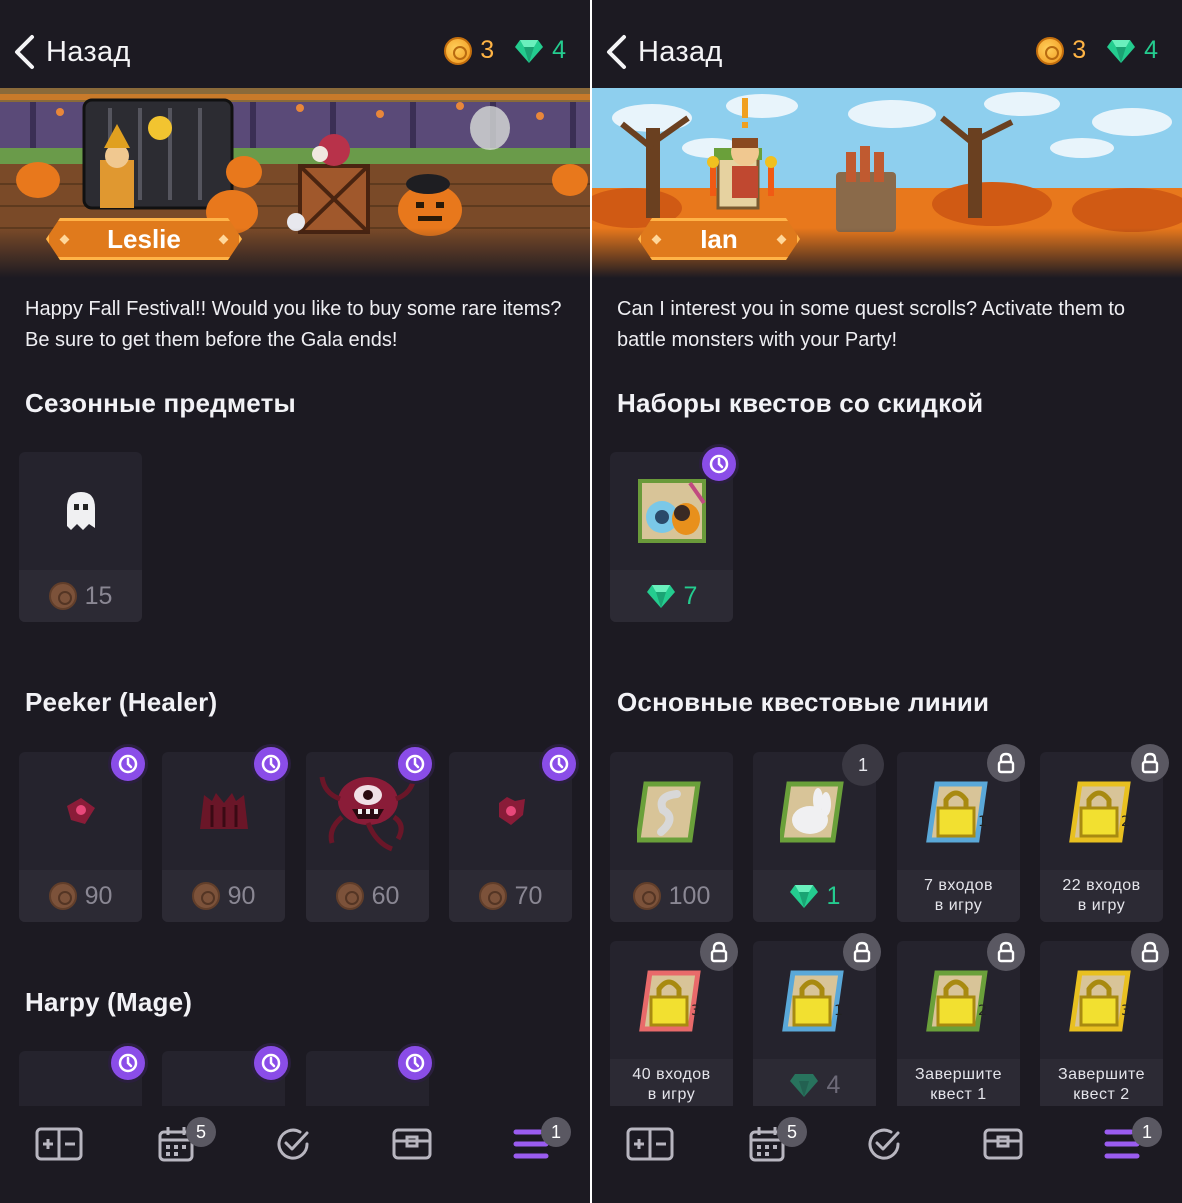  What do you see at coordinates (958, 1085) in the screenshot?
I see `unlock-requirement: Завершите квест 1` at bounding box center [958, 1085].